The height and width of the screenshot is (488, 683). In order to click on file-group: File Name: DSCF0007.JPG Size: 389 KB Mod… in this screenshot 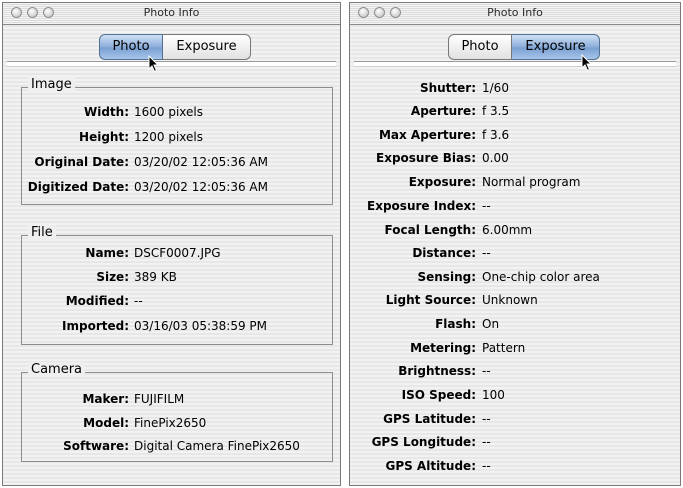, I will do `click(177, 285)`.